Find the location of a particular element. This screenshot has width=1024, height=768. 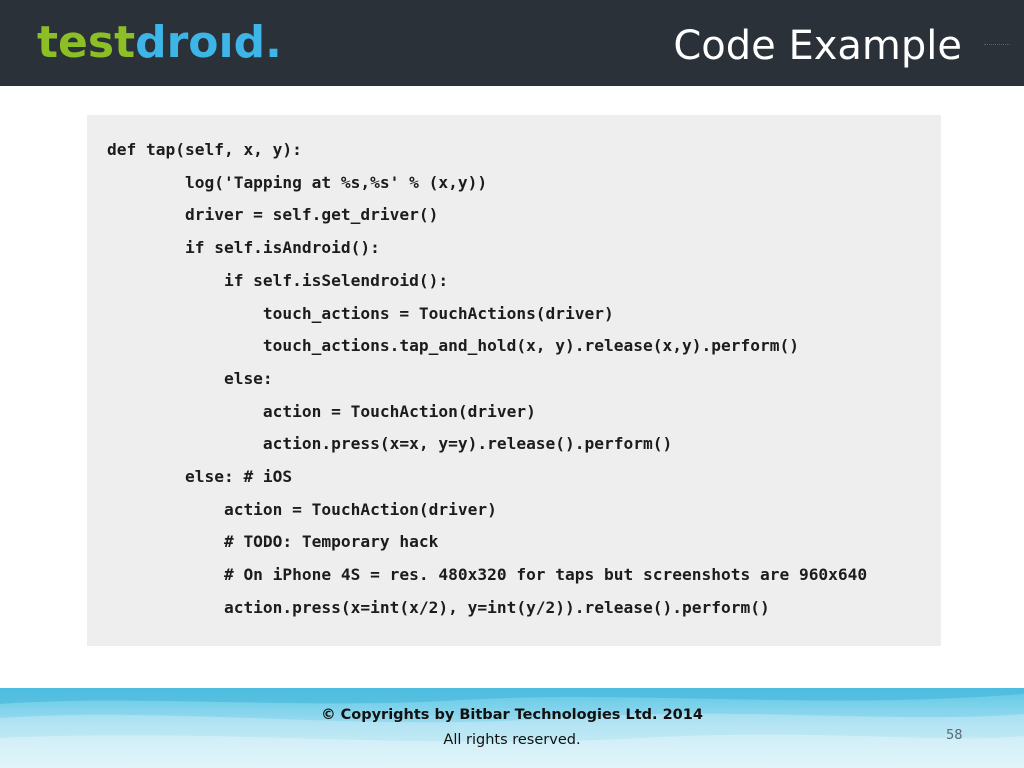

code-line: # TODO: Temporary hack is located at coordinates (273, 542).